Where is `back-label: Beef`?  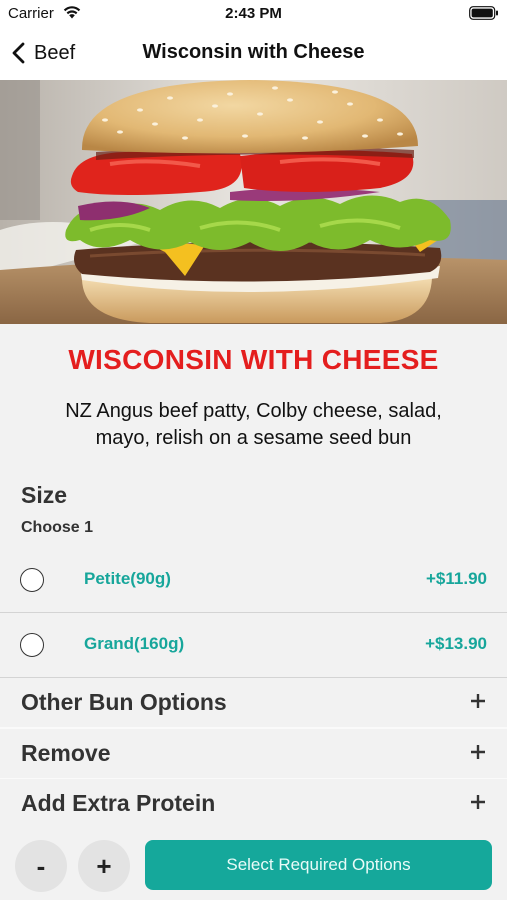
back-label: Beef is located at coordinates (55, 52).